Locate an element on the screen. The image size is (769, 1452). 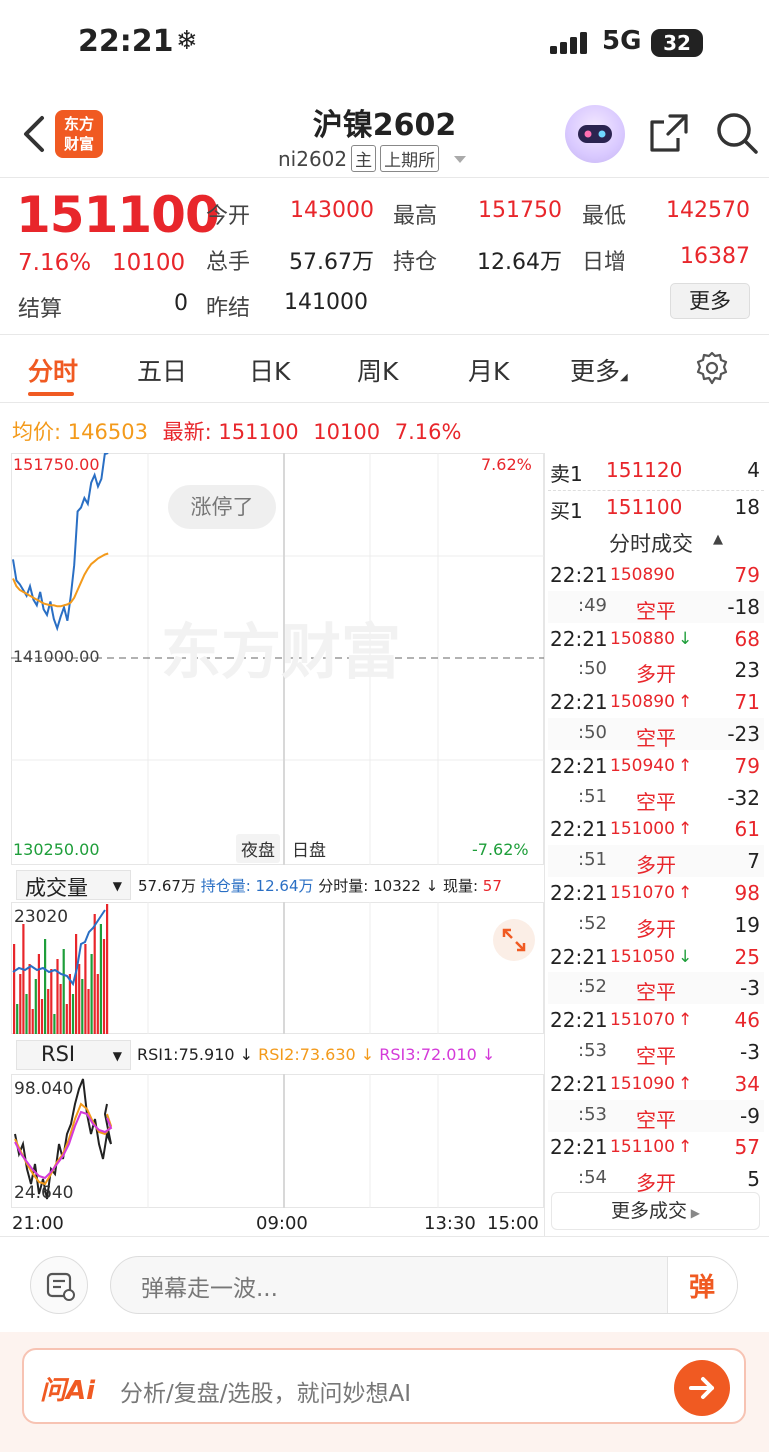
danmu-send-button: 弹 is located at coordinates (702, 1285).